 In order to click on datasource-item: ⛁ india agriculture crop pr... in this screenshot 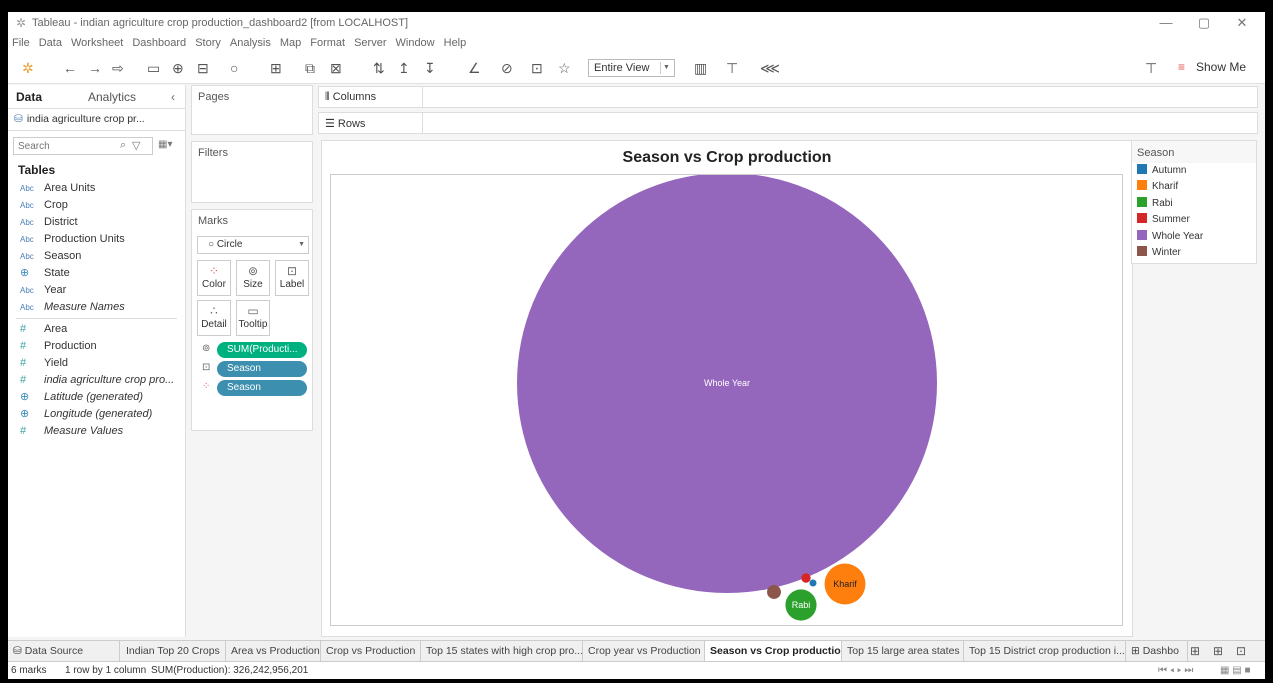, I will do `click(96, 120)`.